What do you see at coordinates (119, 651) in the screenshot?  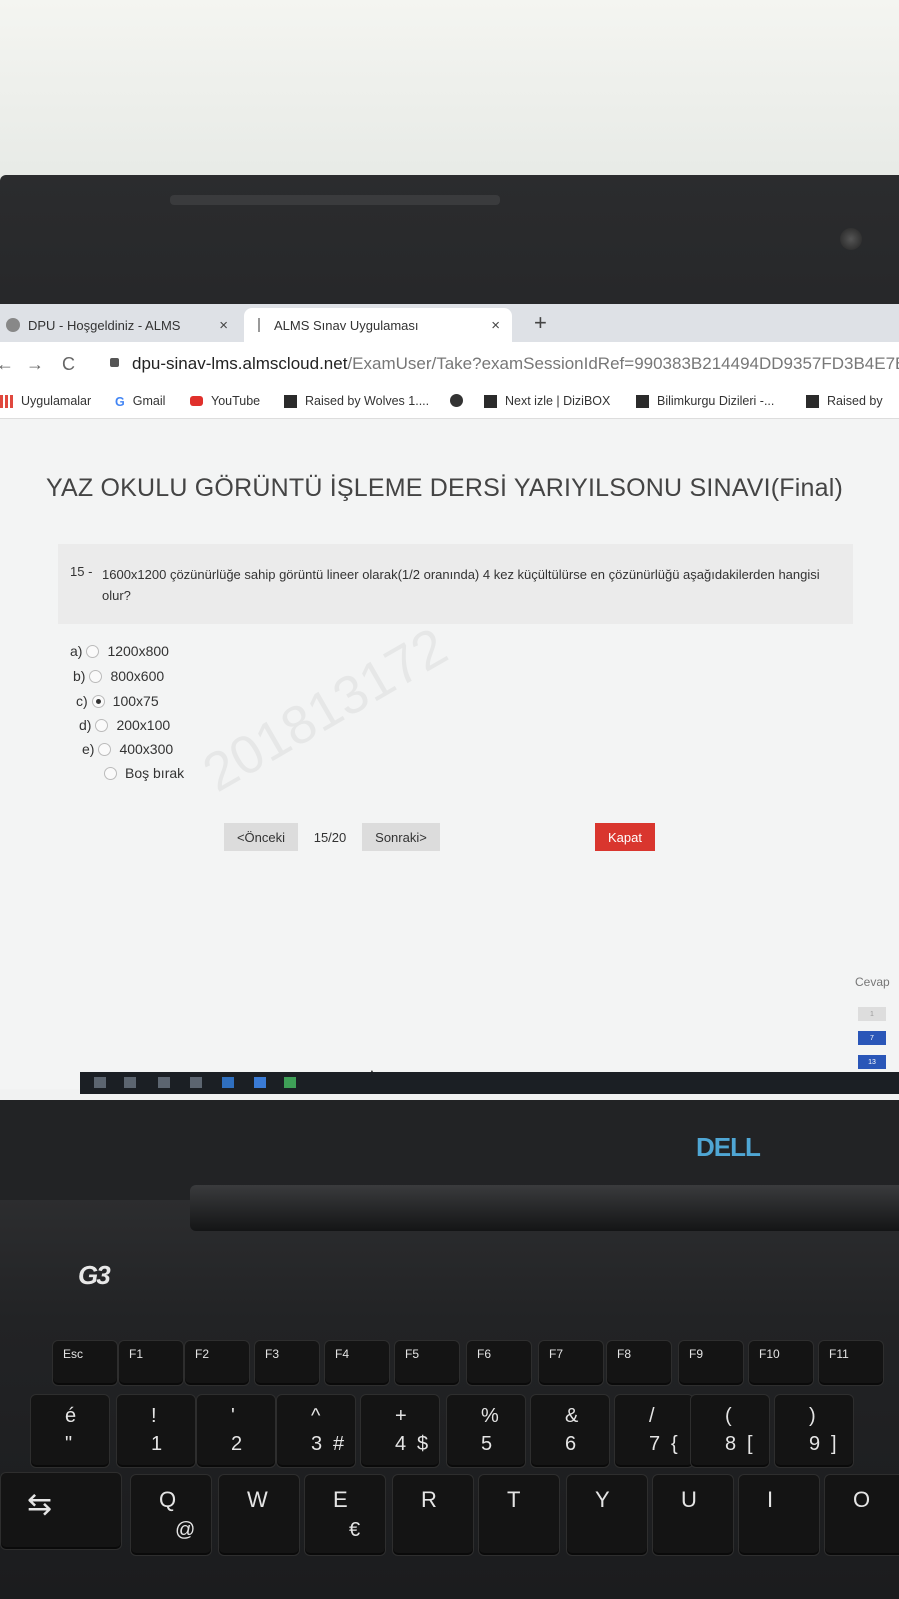 I see `option-a: a) 1200x800` at bounding box center [119, 651].